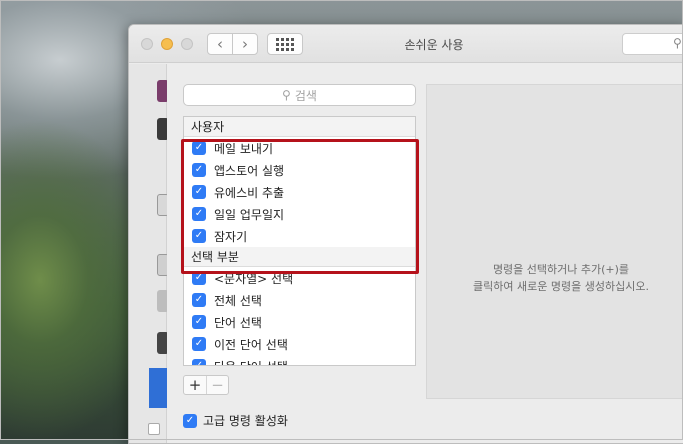 This screenshot has width=683, height=444. I want to click on list-item: ✓ 잠자기, so click(299, 236).